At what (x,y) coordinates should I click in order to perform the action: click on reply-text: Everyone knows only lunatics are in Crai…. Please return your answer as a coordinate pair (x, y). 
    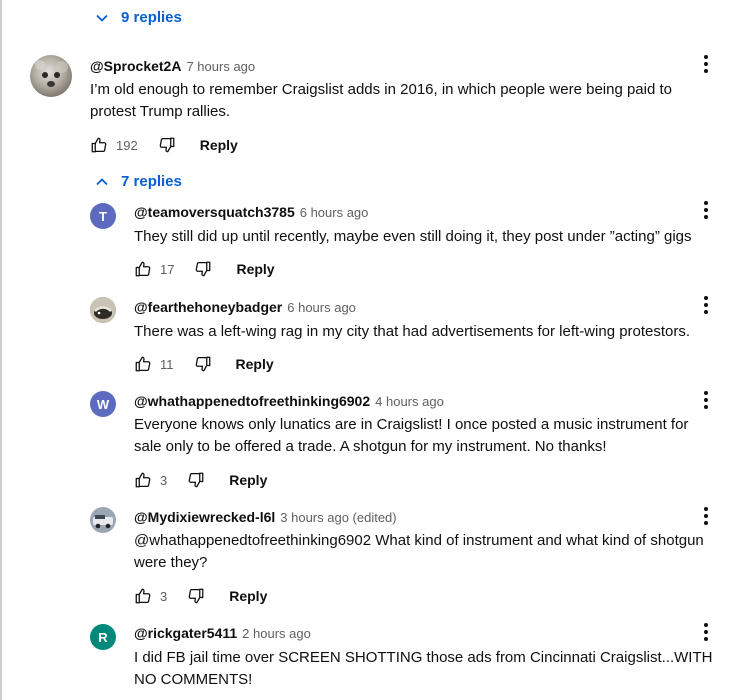
    Looking at the image, I should click on (411, 435).